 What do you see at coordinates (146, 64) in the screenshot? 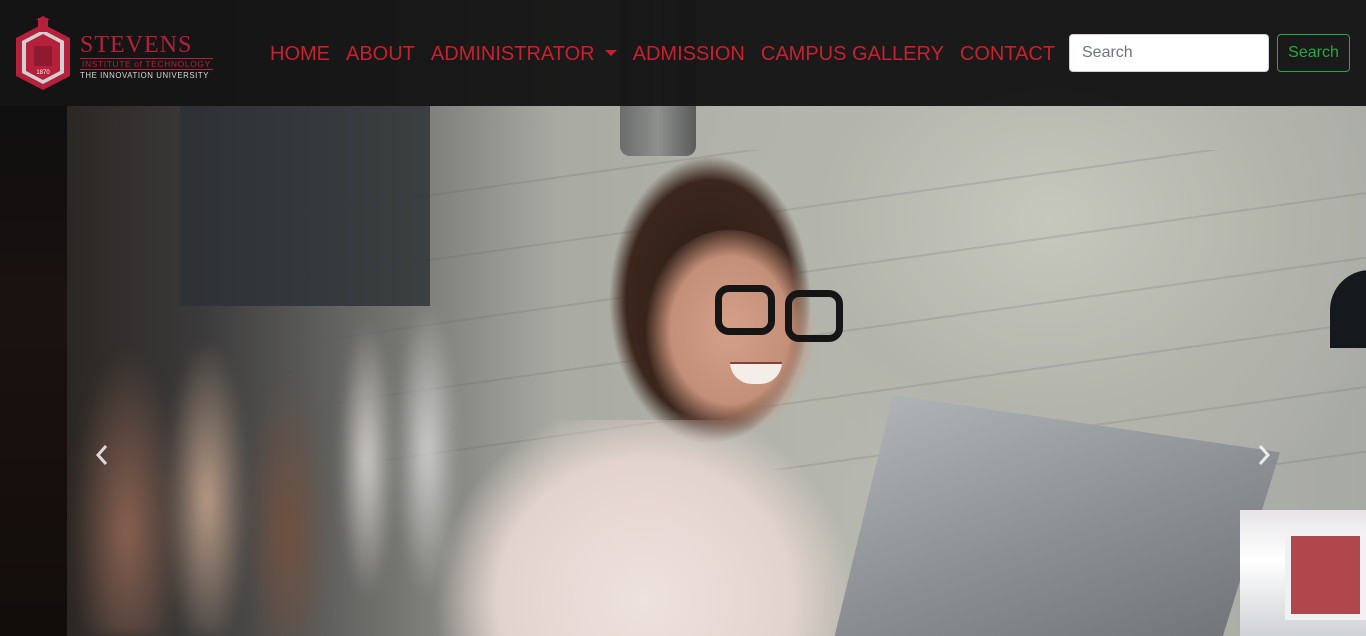
I see `brand-subtitle: INSTITUTE of TECHNOLOGY` at bounding box center [146, 64].